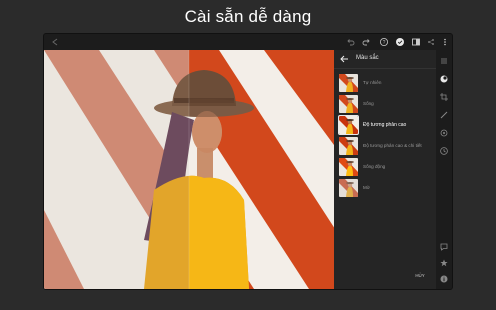 Image resolution: width=496 pixels, height=310 pixels. Describe the element at coordinates (444, 169) in the screenshot. I see `tool-rail` at that location.